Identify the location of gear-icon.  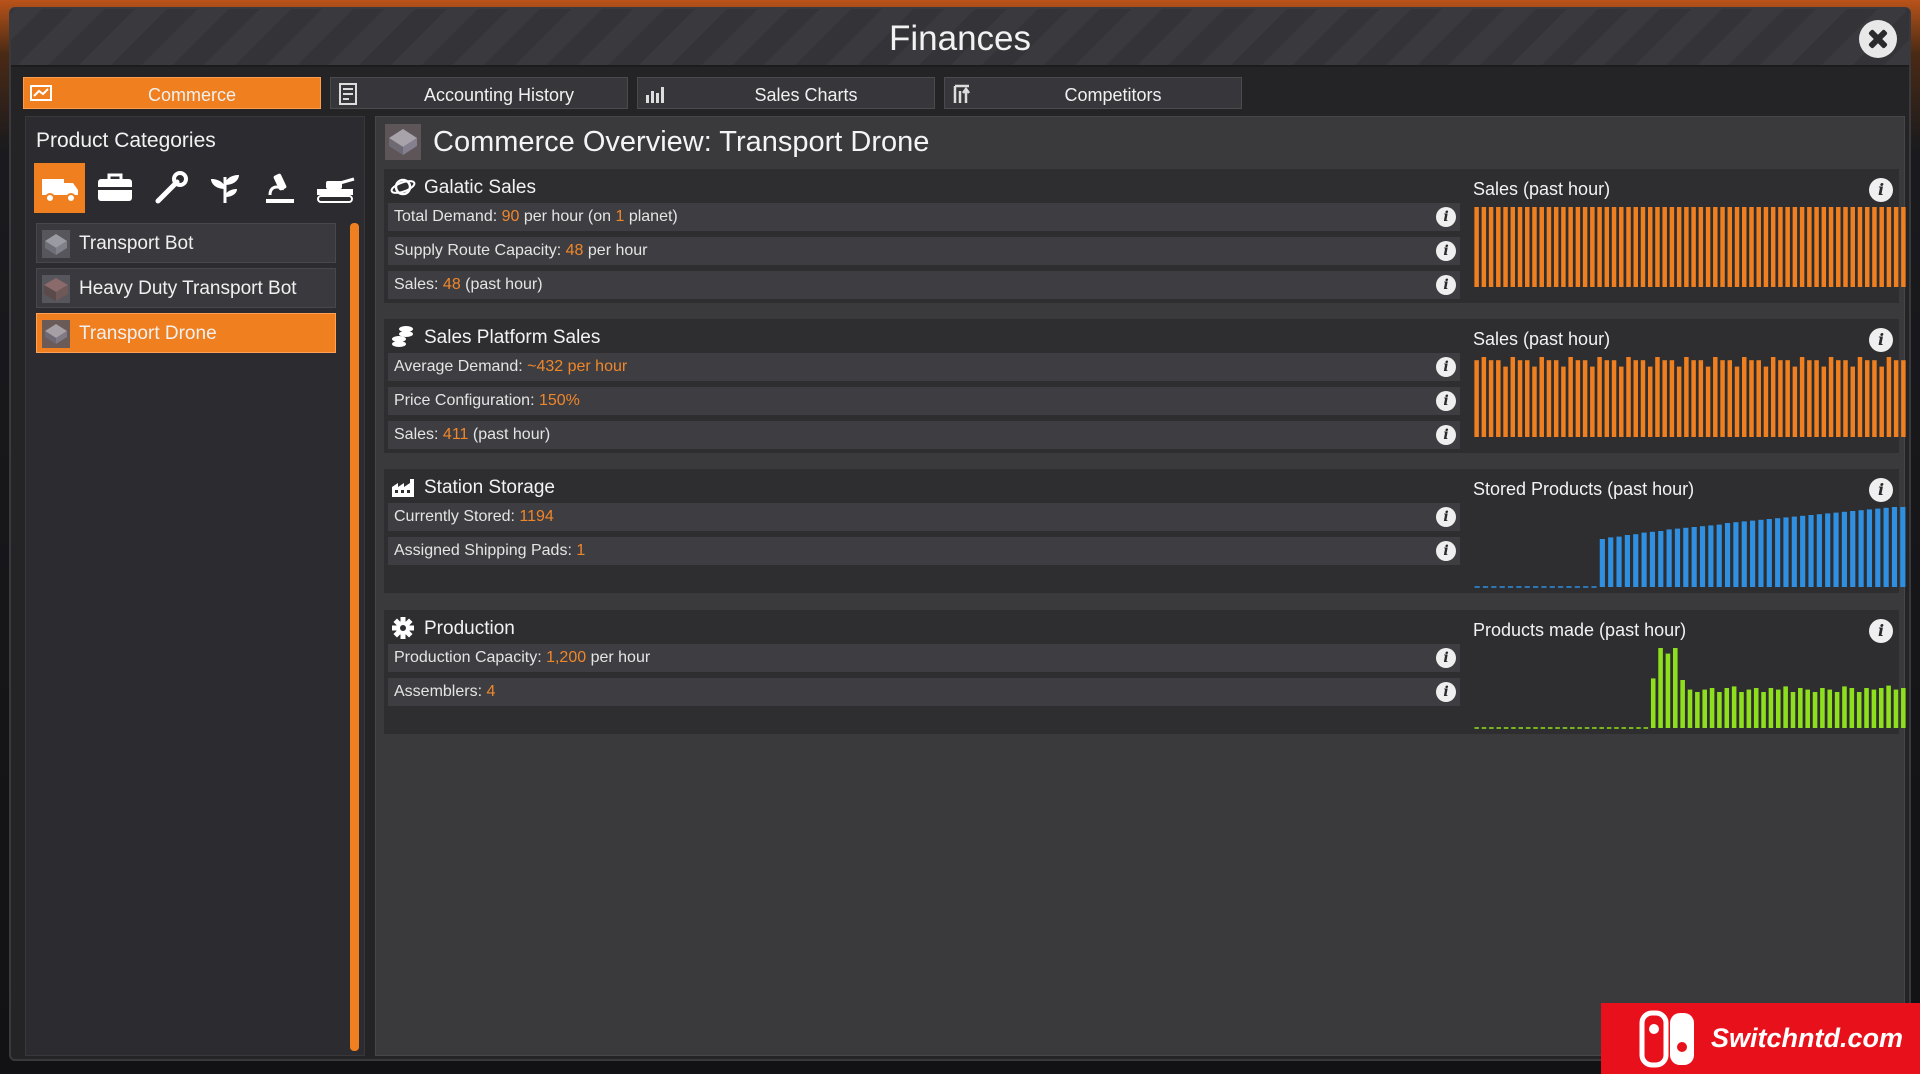
(403, 628).